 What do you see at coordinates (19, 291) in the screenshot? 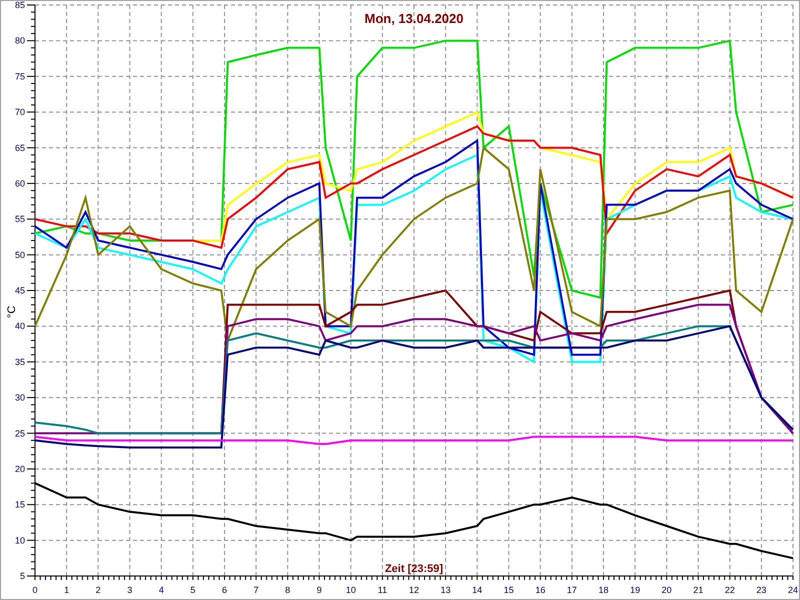
I see `y-tick-label: 45` at bounding box center [19, 291].